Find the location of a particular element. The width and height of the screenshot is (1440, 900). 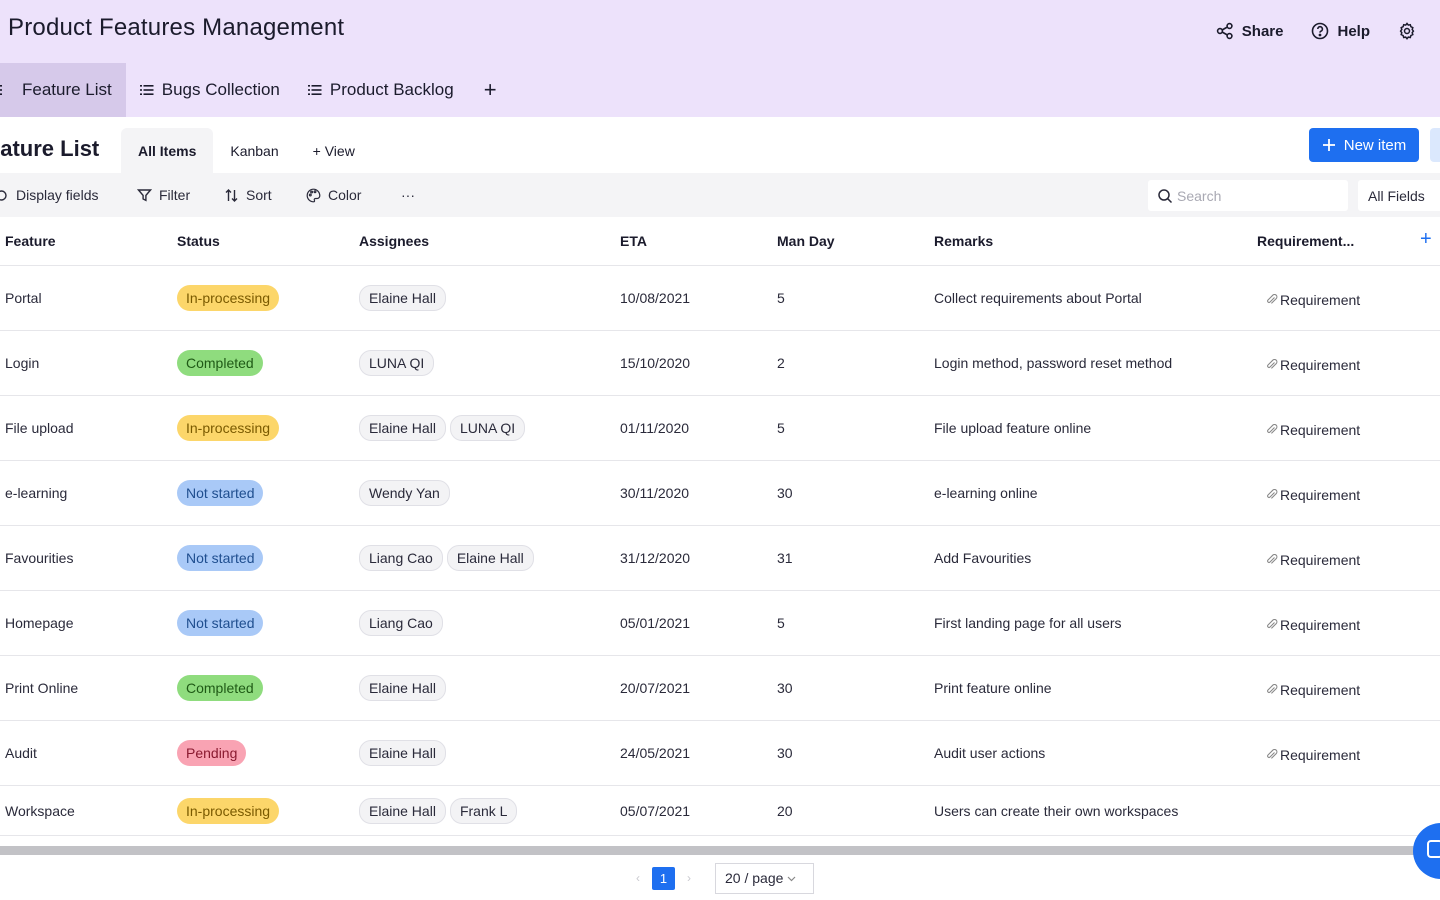

cell-feature: Print Online is located at coordinates (41, 688).